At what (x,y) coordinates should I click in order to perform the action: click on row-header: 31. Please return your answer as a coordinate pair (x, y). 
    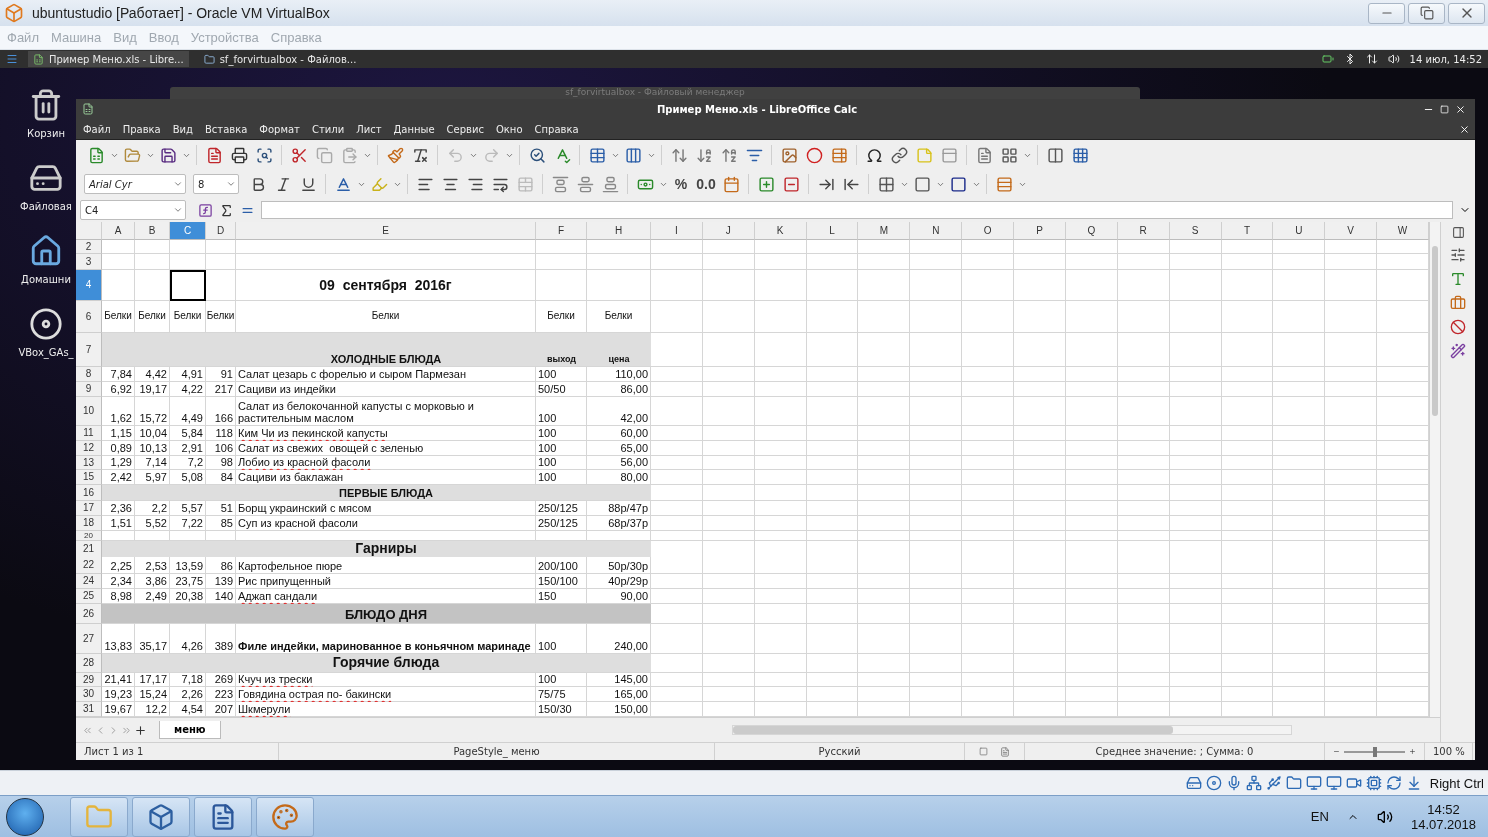
    Looking at the image, I should click on (89, 709).